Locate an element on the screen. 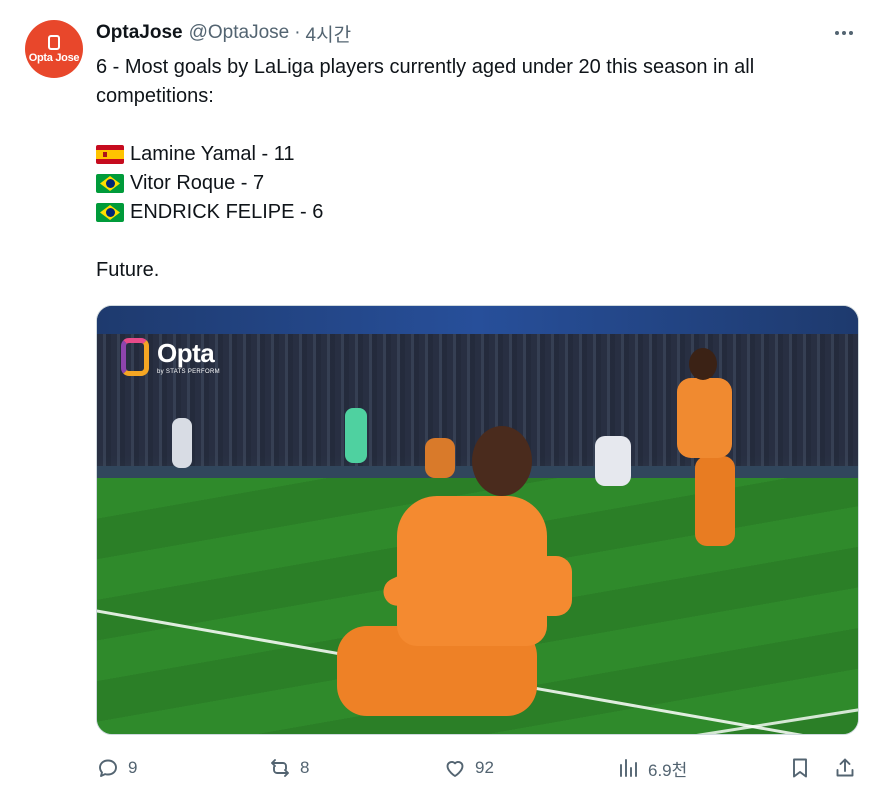  like-button: 92 is located at coordinates (468, 768).